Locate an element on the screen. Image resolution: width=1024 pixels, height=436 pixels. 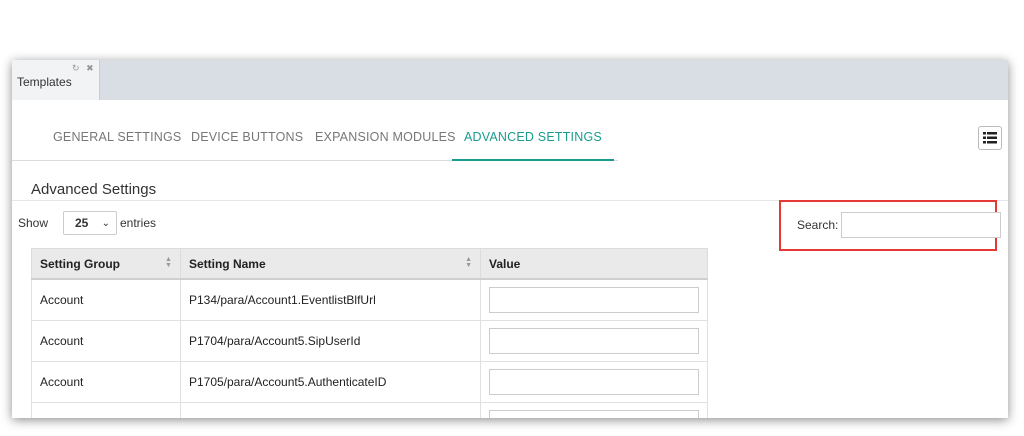
column-menu-button is located at coordinates (990, 138).